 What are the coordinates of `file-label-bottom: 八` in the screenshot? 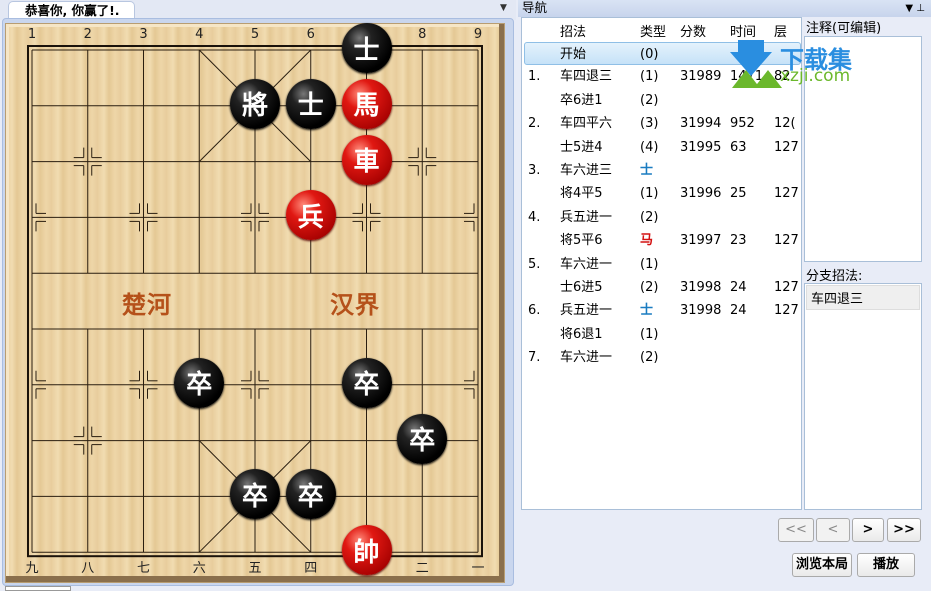 It's located at (88, 568).